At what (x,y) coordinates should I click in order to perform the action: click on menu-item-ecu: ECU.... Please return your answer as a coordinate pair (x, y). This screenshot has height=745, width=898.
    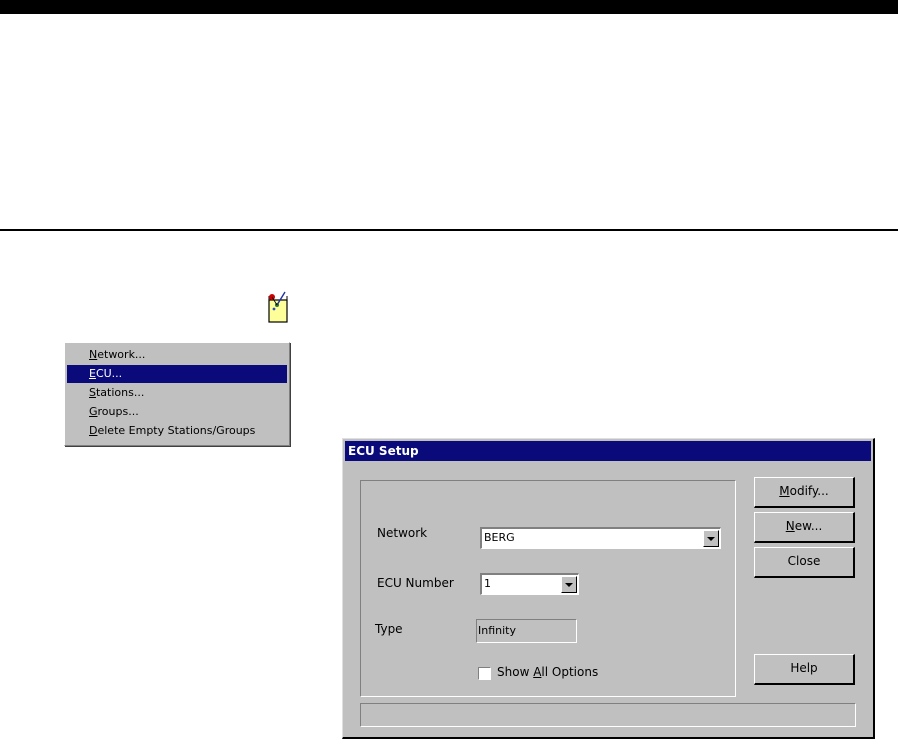
    Looking at the image, I should click on (177, 374).